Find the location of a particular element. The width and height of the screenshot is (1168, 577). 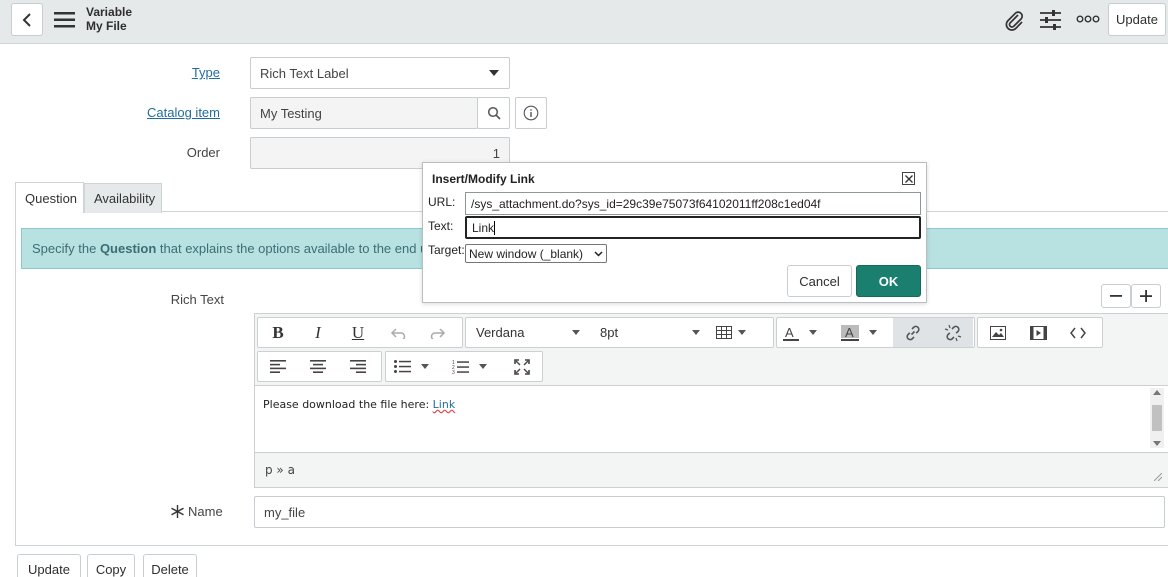

dropdown-arrow-icon is located at coordinates (494, 73).